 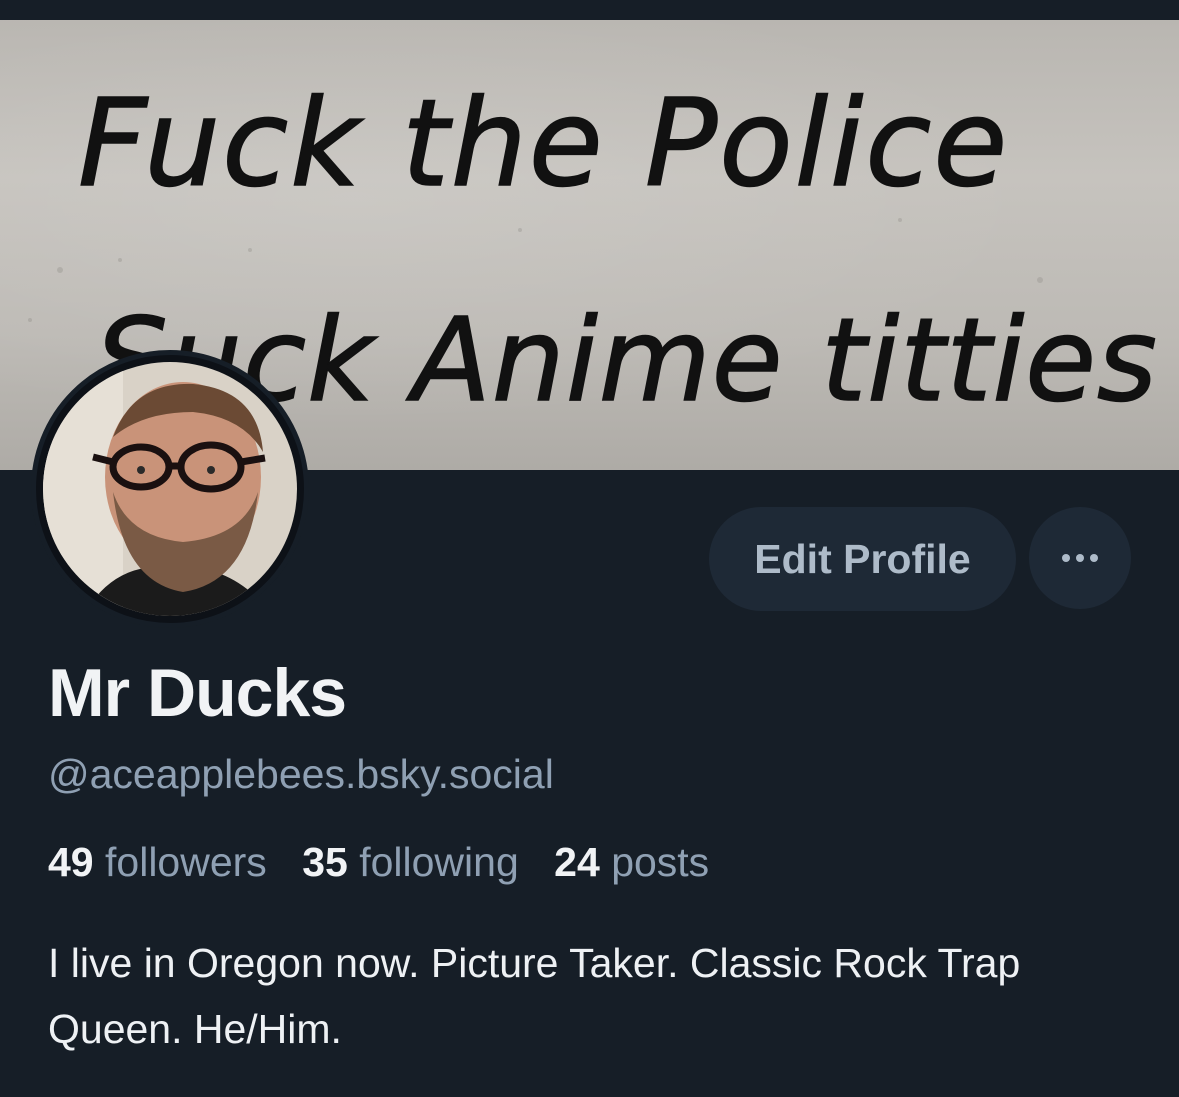 I want to click on avatar-photo, so click(x=170, y=489).